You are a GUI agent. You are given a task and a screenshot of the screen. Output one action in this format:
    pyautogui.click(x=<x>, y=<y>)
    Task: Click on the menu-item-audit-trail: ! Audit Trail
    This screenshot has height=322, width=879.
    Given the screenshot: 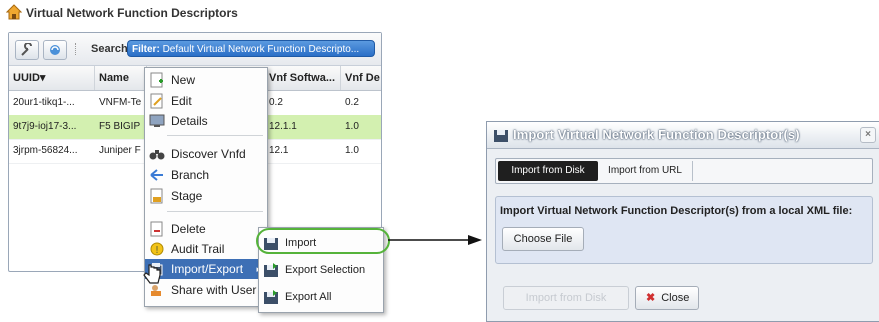 What is the action you would take?
    pyautogui.click(x=206, y=249)
    